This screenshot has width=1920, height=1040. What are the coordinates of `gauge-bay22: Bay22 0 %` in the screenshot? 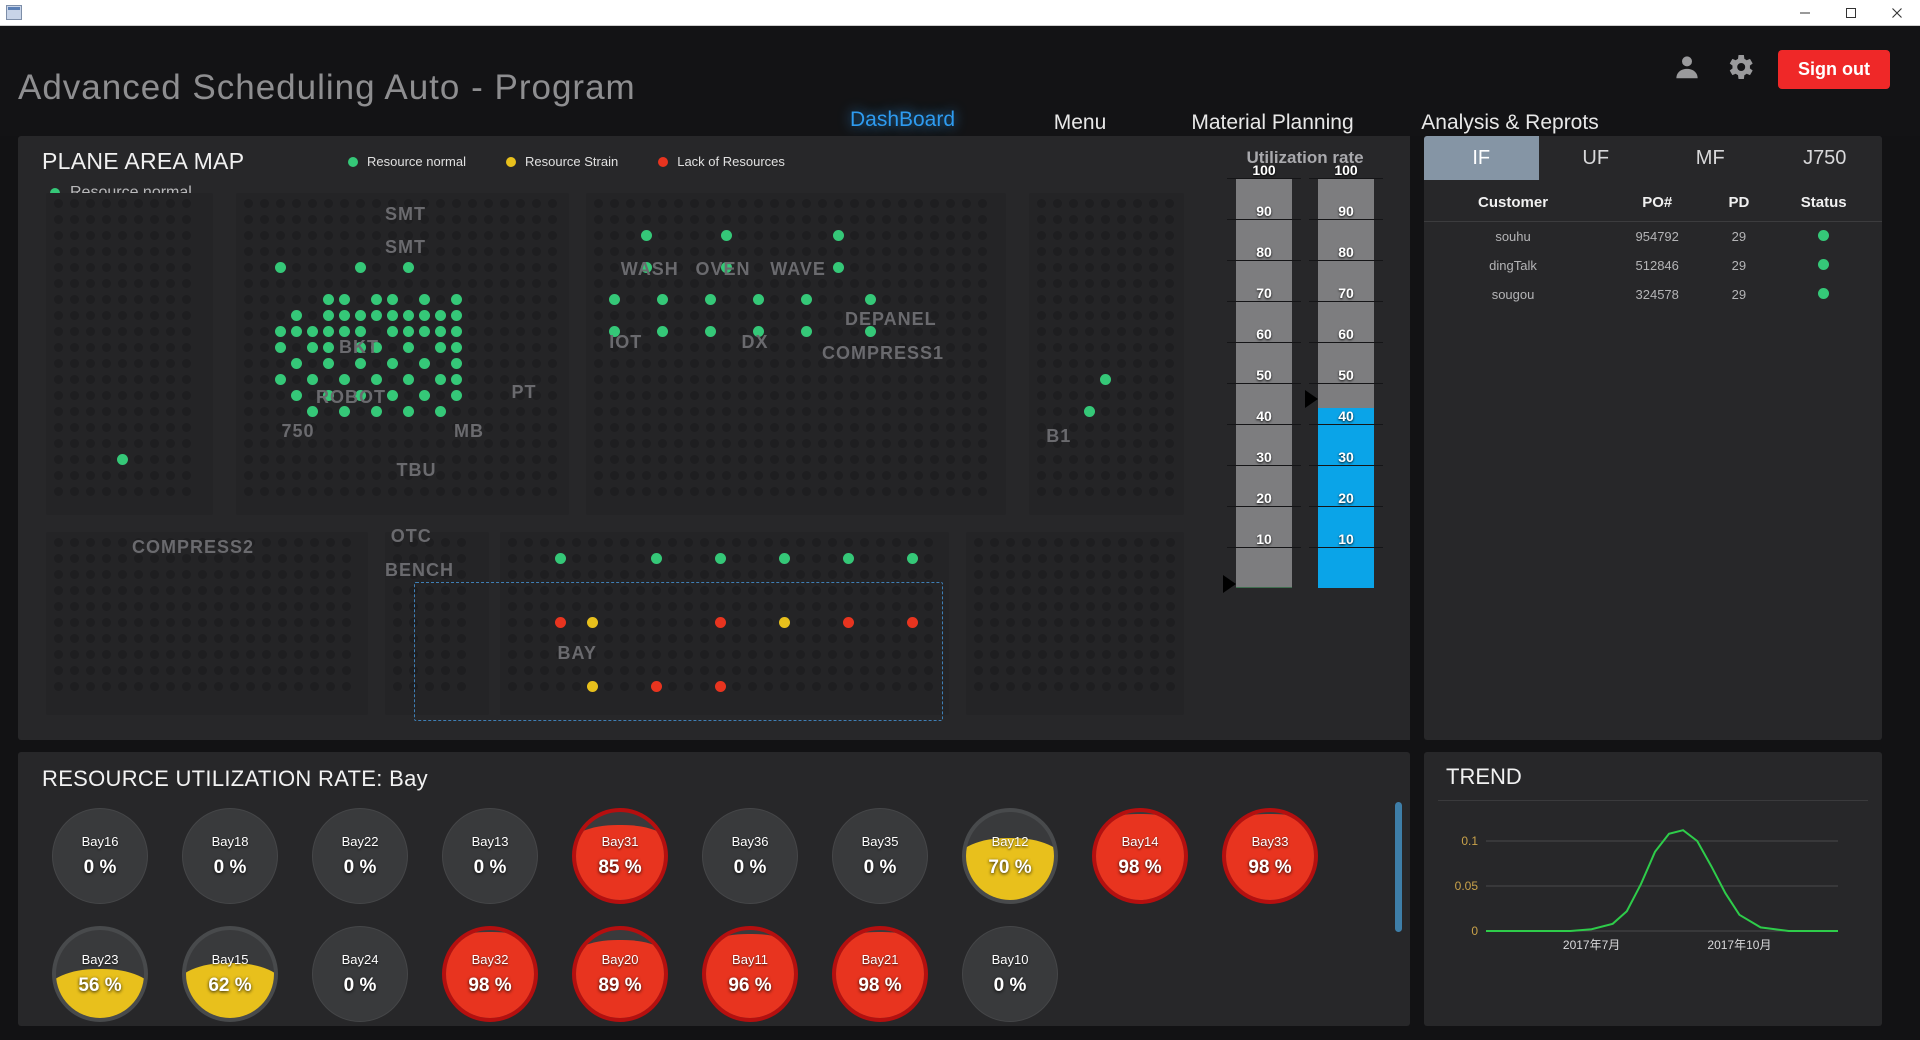 It's located at (360, 856).